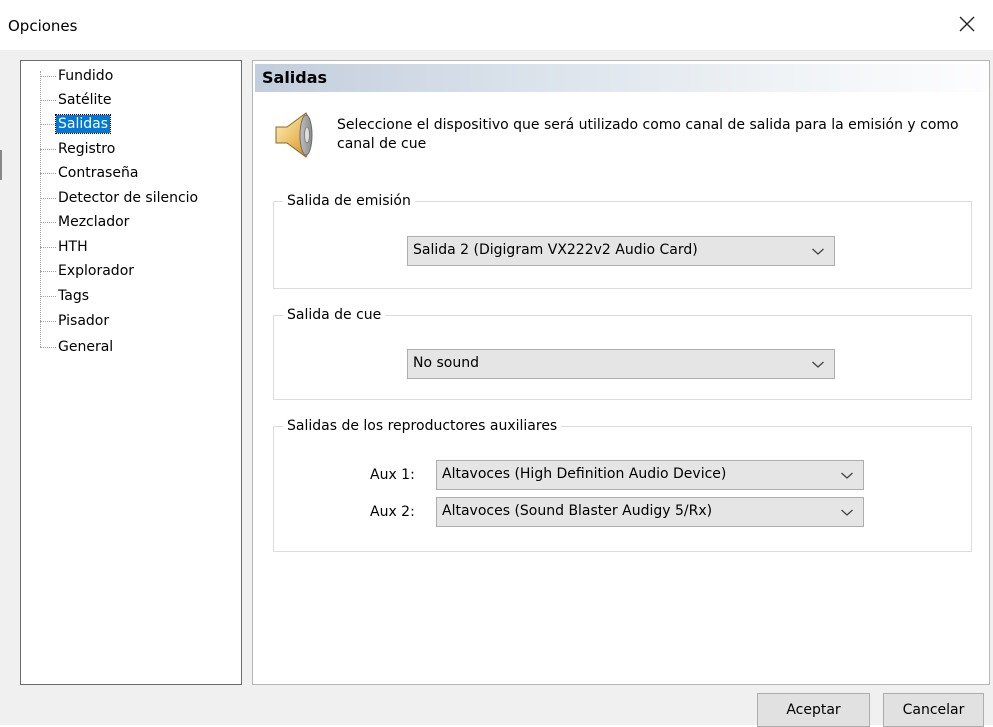 The height and width of the screenshot is (727, 993). Describe the element at coordinates (555, 250) in the screenshot. I see `broadcast-output-value: Salida 2 (Digigram VX222v2 Audio Card)` at that location.